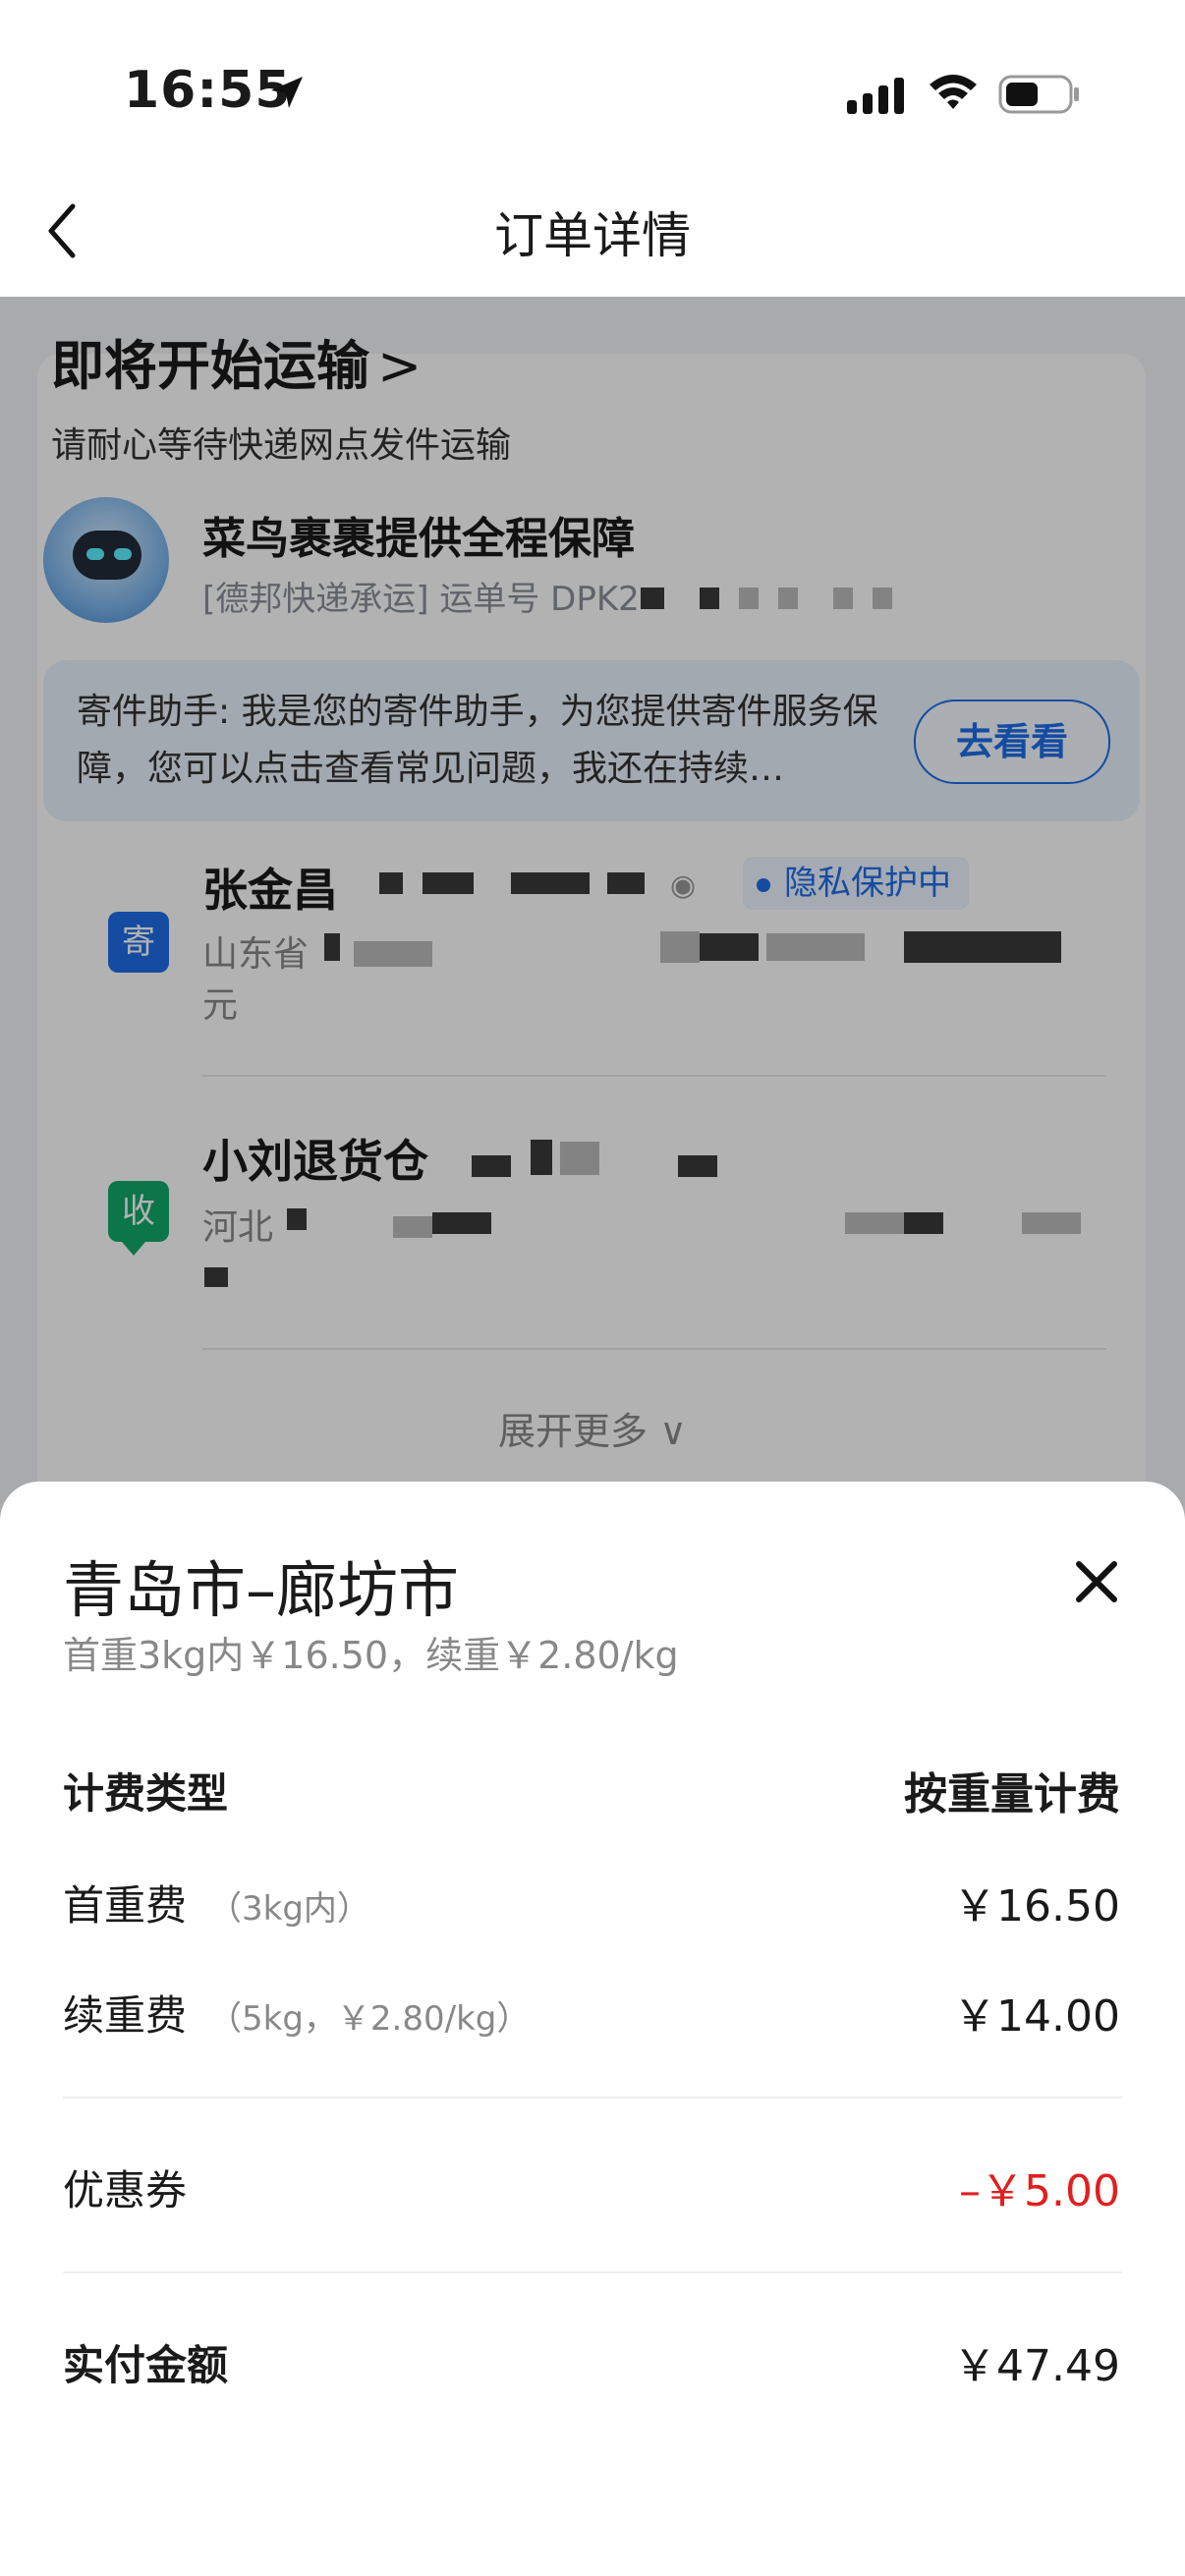 The width and height of the screenshot is (1185, 2576). I want to click on extra-weight-note: （5kg，￥2.80/kg）, so click(370, 2019).